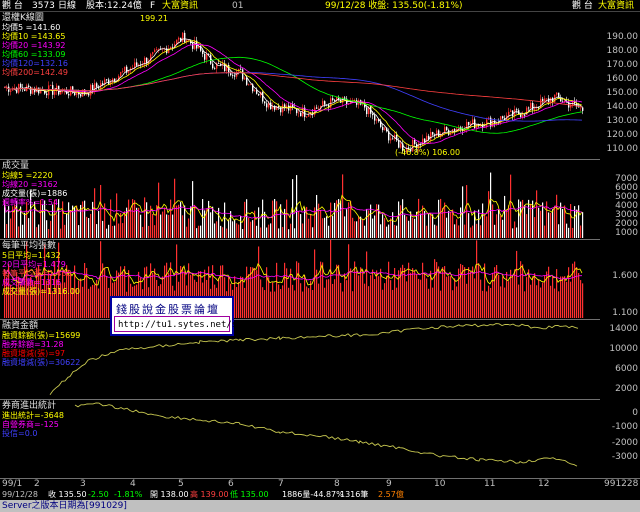 The image size is (640, 512). I want to click on margin-chart, so click(300, 360).